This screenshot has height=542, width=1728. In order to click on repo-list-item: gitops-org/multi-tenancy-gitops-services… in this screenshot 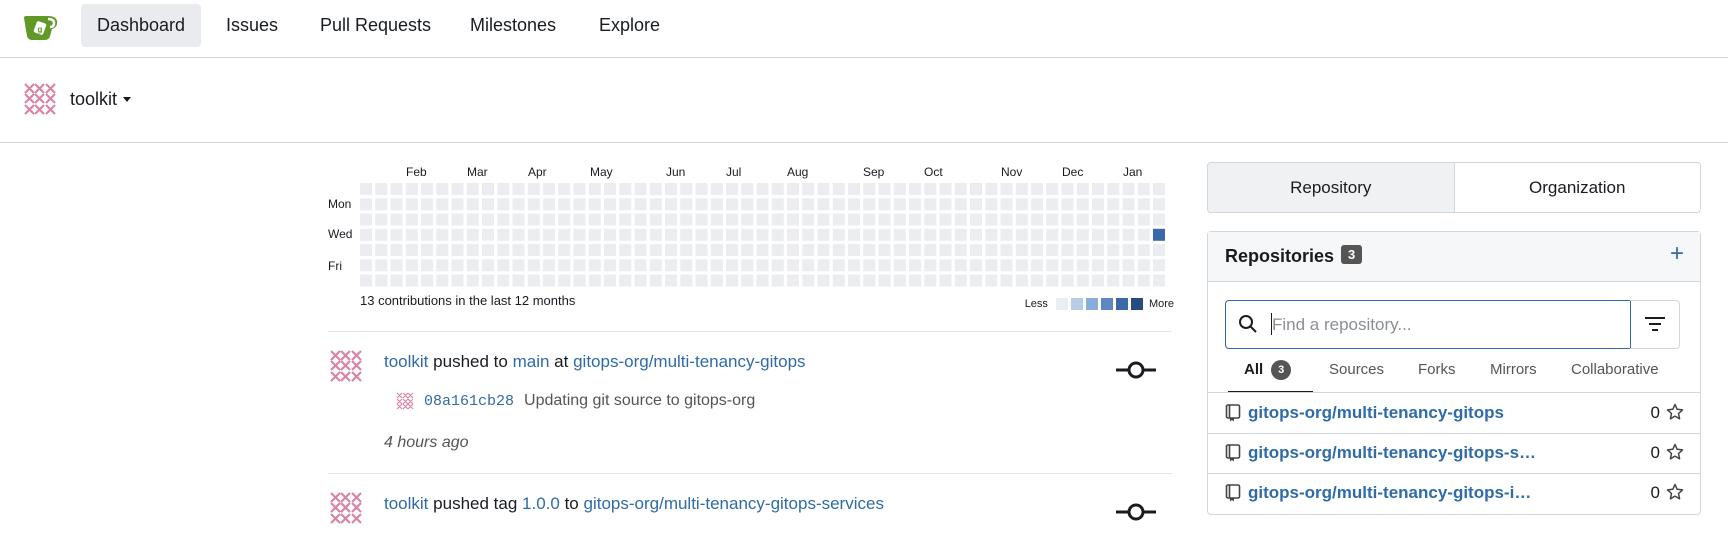, I will do `click(1454, 453)`.